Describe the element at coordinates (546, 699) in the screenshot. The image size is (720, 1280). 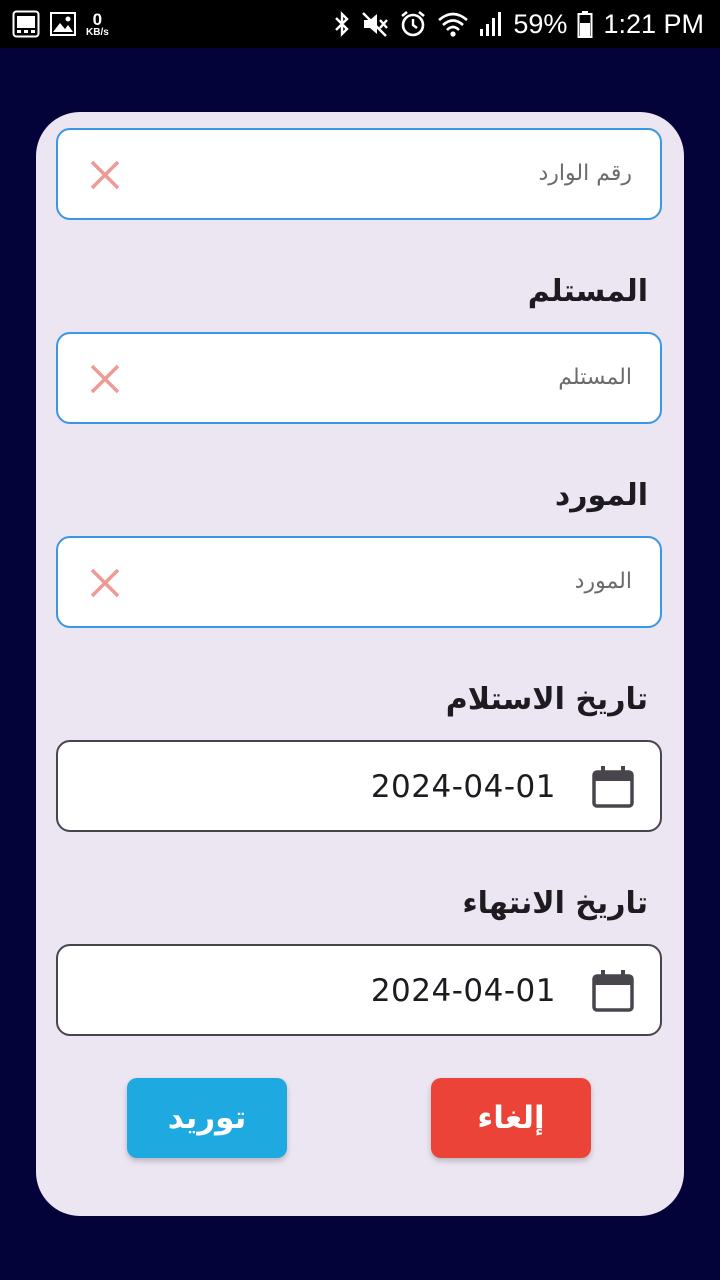
I see `receive-date-label: تاريخ الاستلام` at that location.